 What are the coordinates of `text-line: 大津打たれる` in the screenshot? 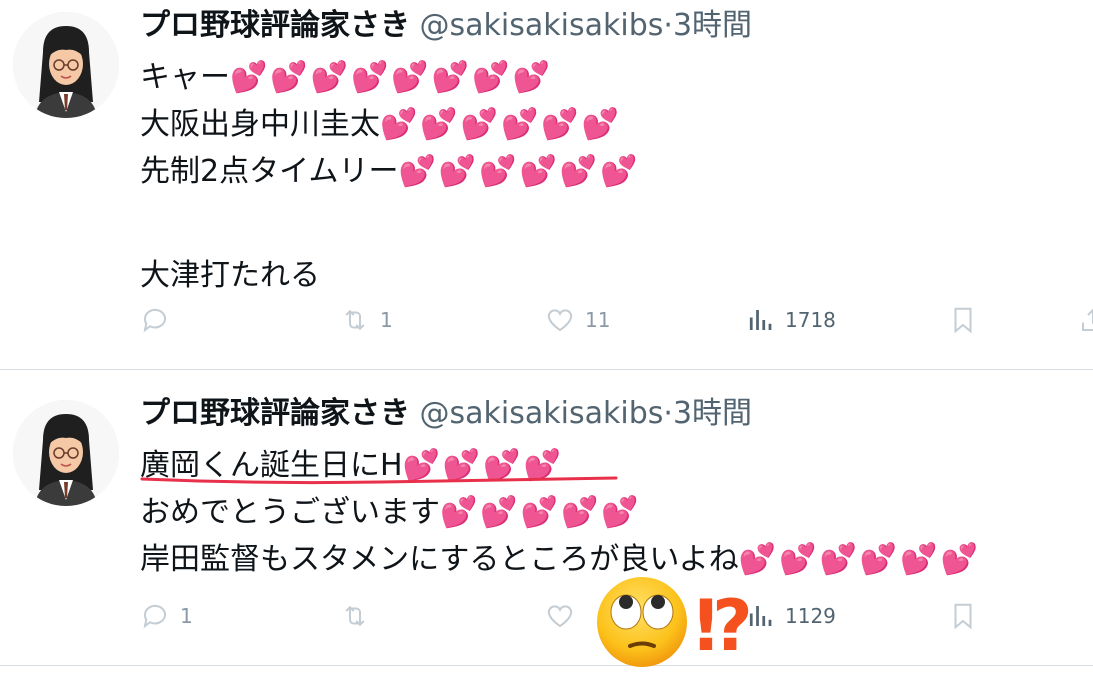 It's located at (230, 275).